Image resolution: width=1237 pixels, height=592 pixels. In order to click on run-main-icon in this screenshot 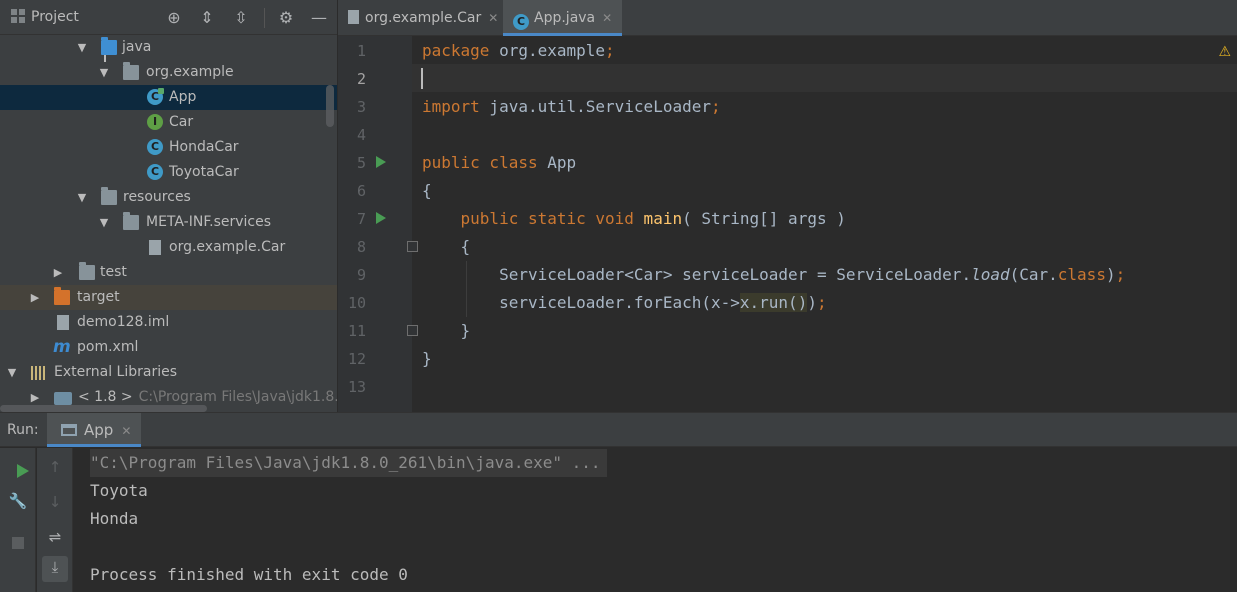, I will do `click(381, 218)`.